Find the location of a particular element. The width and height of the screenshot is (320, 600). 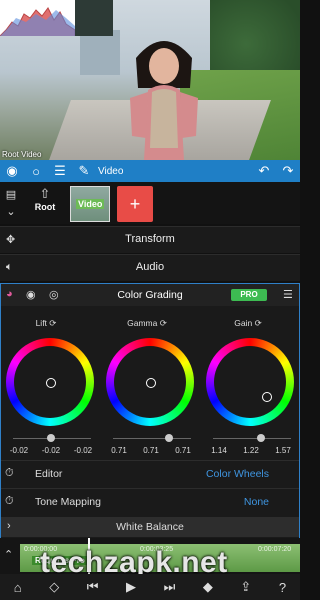

undo-icon: ↶ is located at coordinates (264, 171).